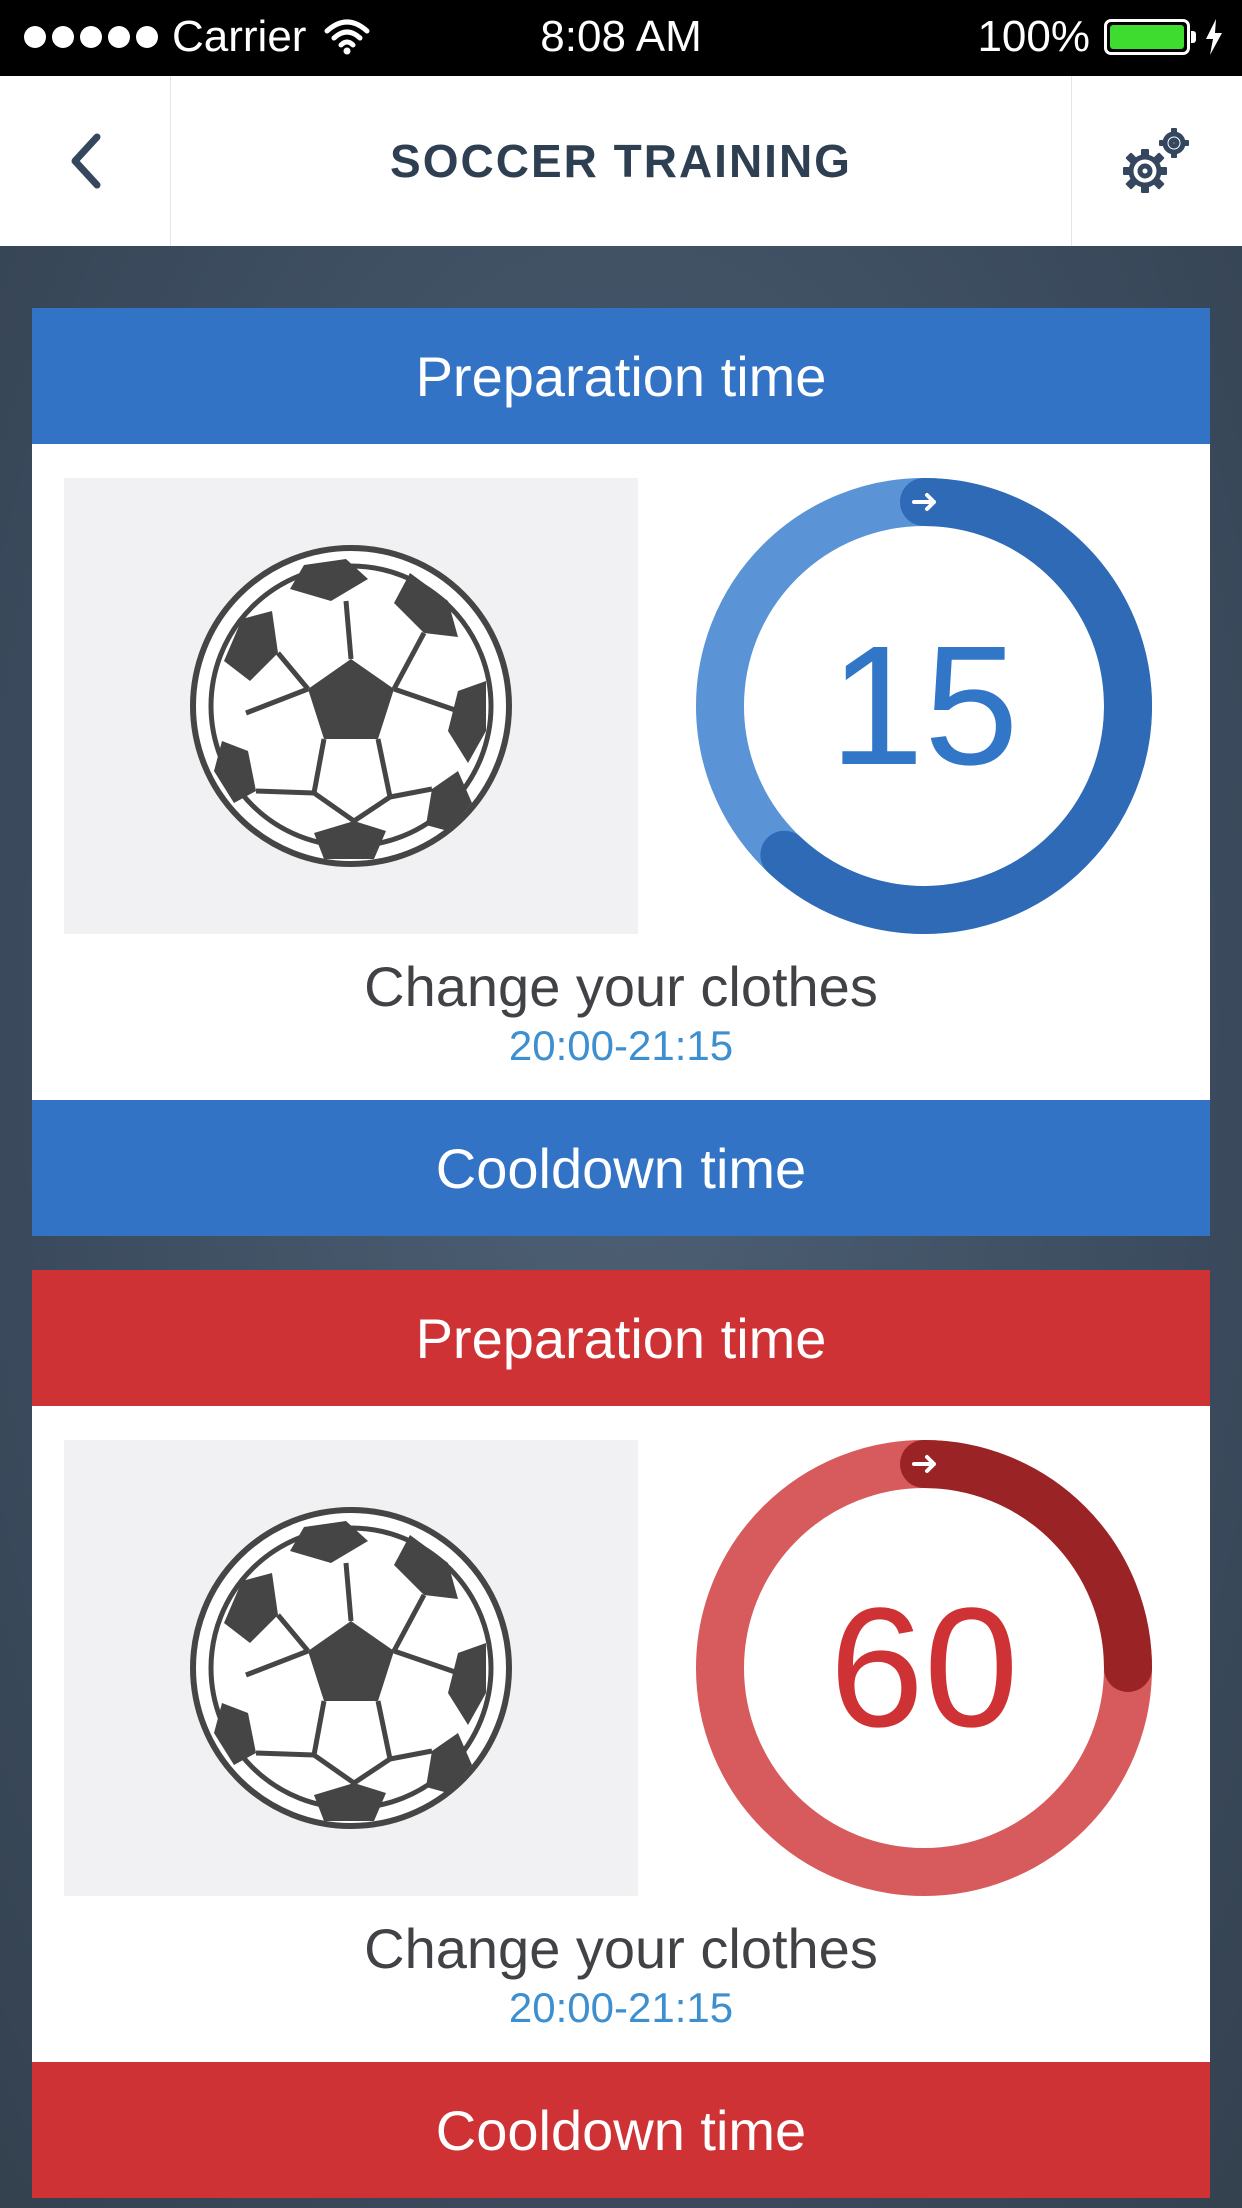 This screenshot has height=2208, width=1242. I want to click on timer-value: 60, so click(924, 1668).